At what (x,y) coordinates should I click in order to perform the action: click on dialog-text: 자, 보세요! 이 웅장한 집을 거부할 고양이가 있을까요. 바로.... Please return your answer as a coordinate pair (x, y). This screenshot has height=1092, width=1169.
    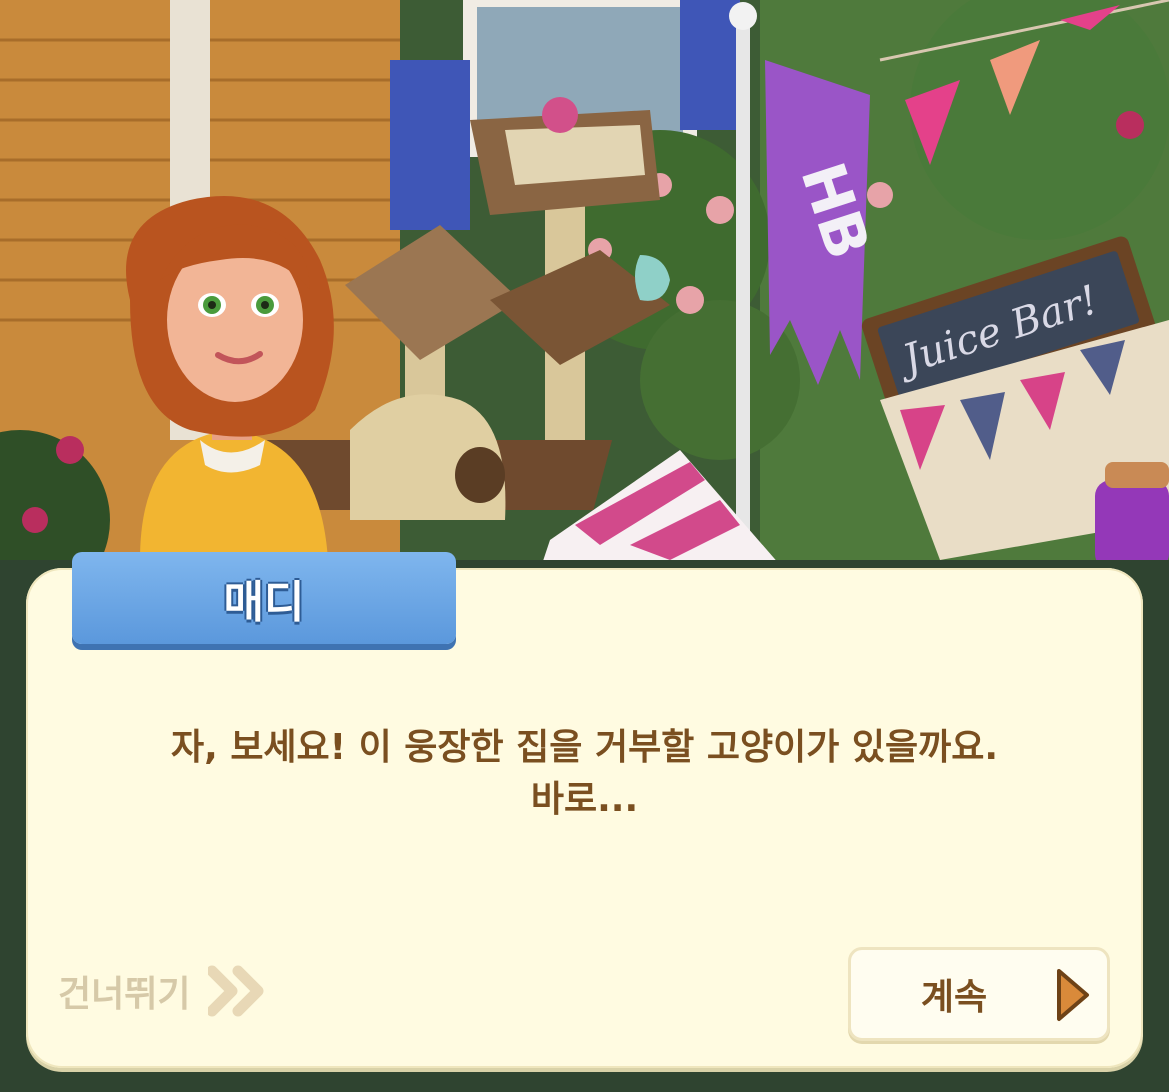
    Looking at the image, I should click on (584, 774).